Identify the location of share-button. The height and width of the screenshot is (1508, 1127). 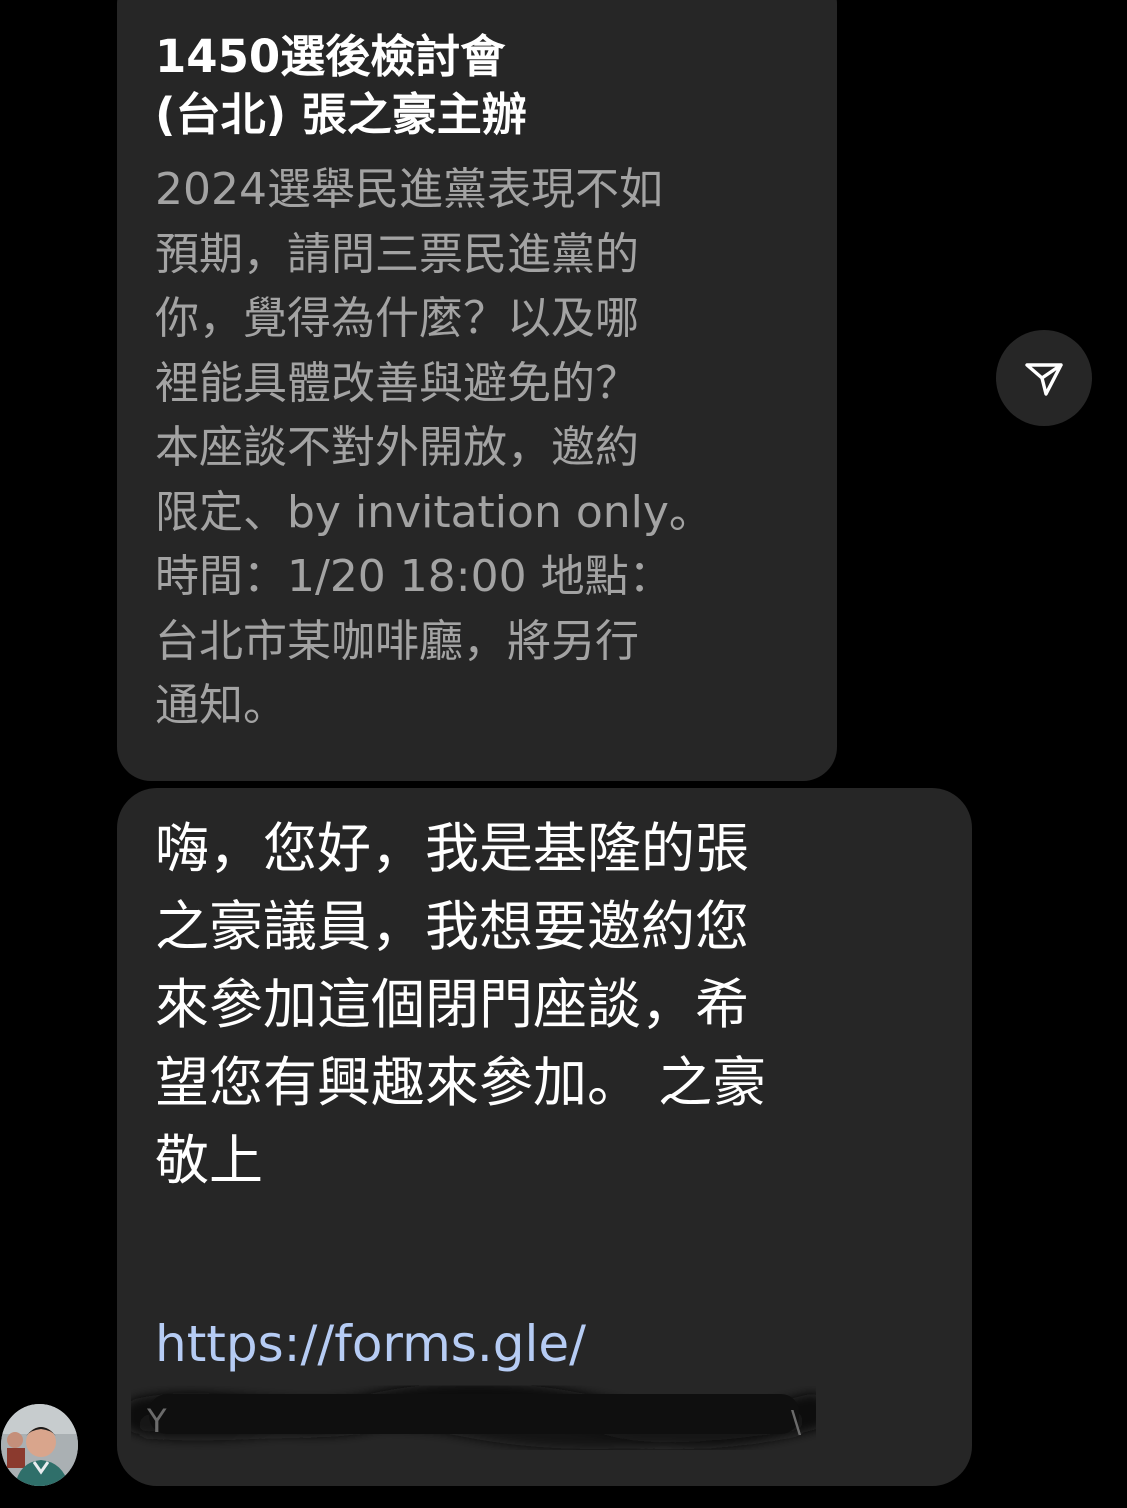
(1044, 378).